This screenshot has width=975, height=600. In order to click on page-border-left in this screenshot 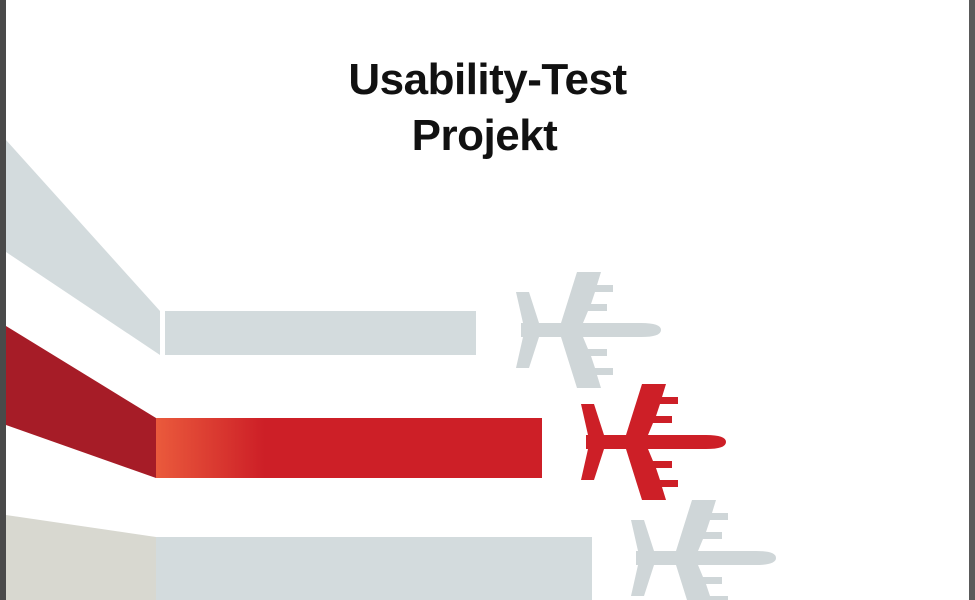, I will do `click(3, 300)`.